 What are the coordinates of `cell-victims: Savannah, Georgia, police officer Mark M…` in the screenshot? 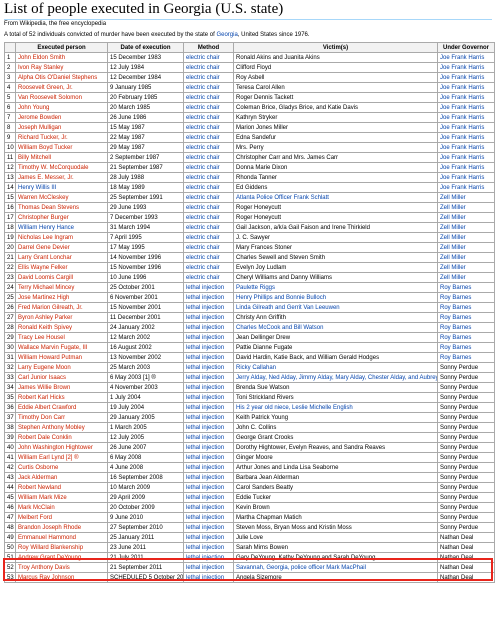 It's located at (335, 567).